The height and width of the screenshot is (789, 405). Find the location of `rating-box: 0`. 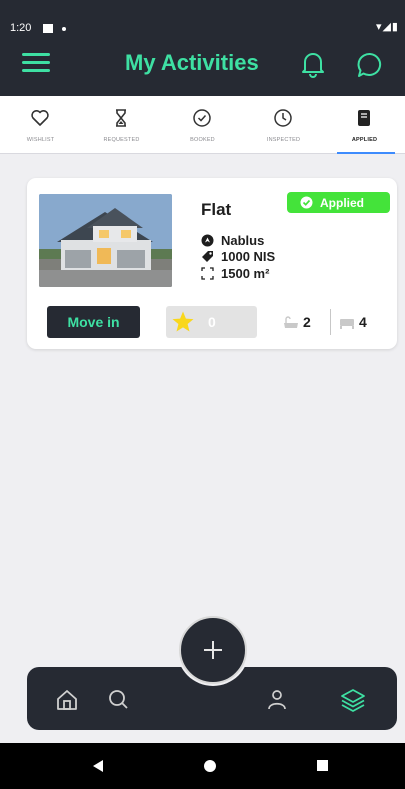

rating-box: 0 is located at coordinates (211, 322).